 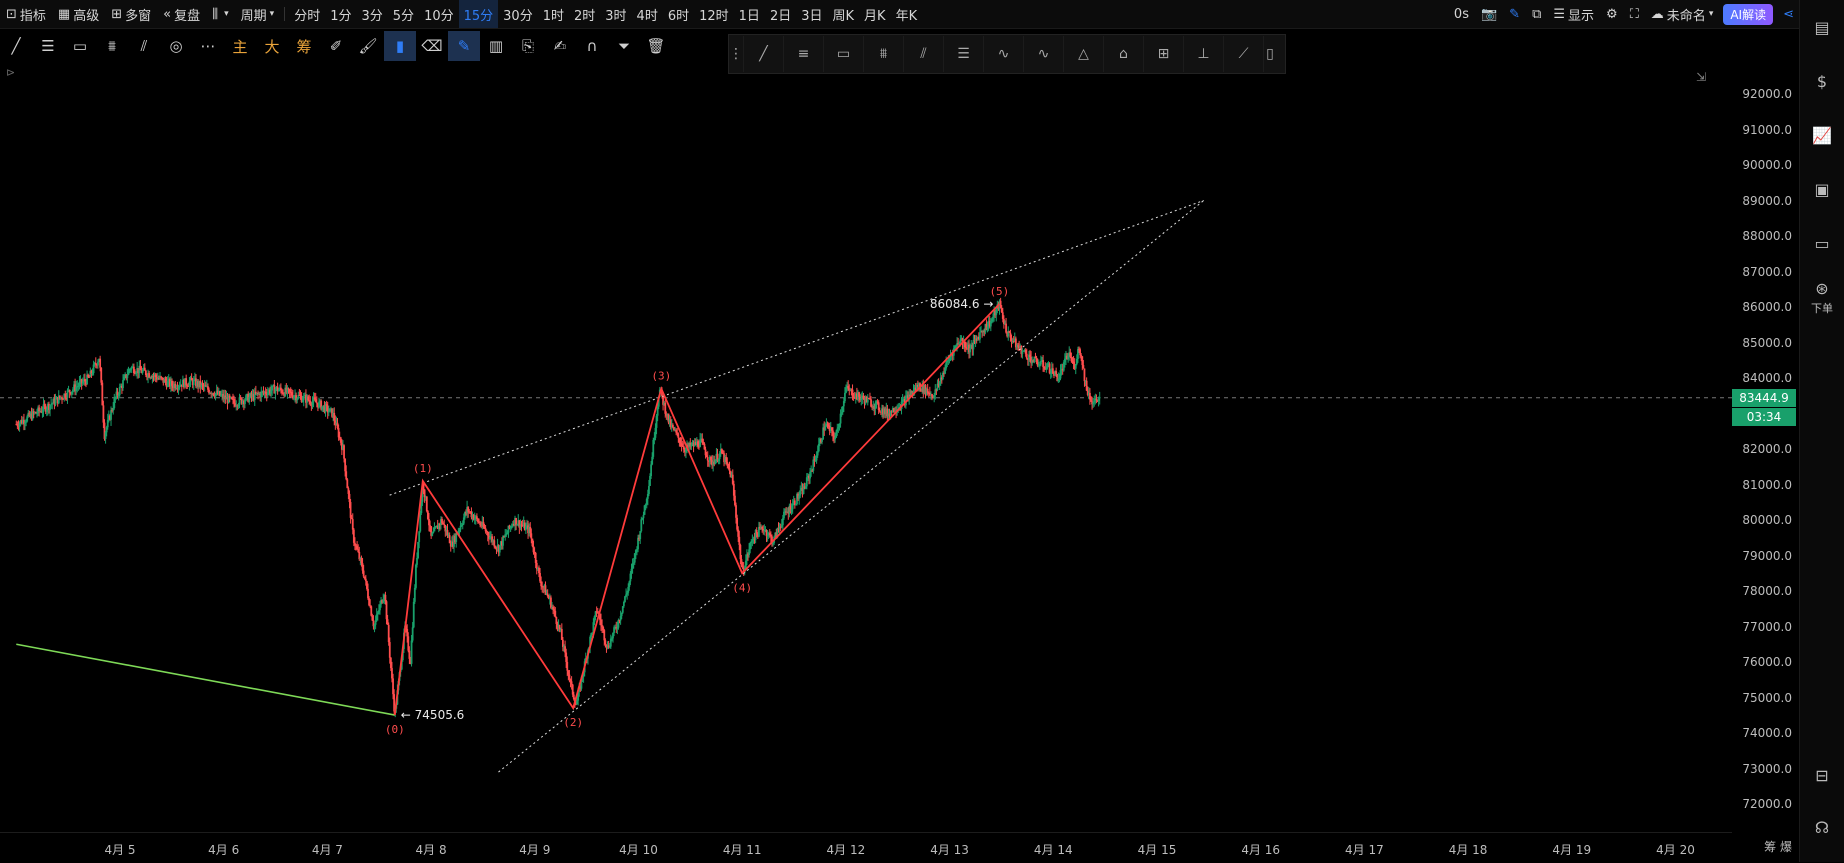 What do you see at coordinates (1468, 850) in the screenshot?
I see `date-tick-label: 4月 18` at bounding box center [1468, 850].